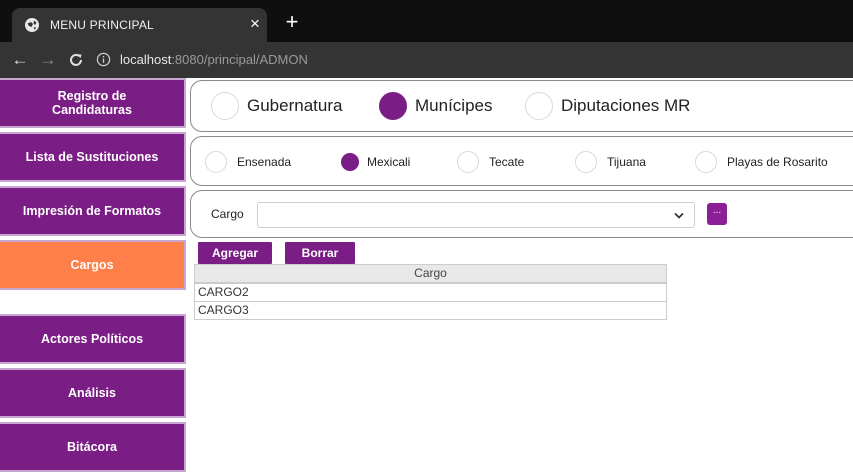 Image resolution: width=853 pixels, height=472 pixels. I want to click on sidebar-item-cargos: Cargos, so click(93, 265).